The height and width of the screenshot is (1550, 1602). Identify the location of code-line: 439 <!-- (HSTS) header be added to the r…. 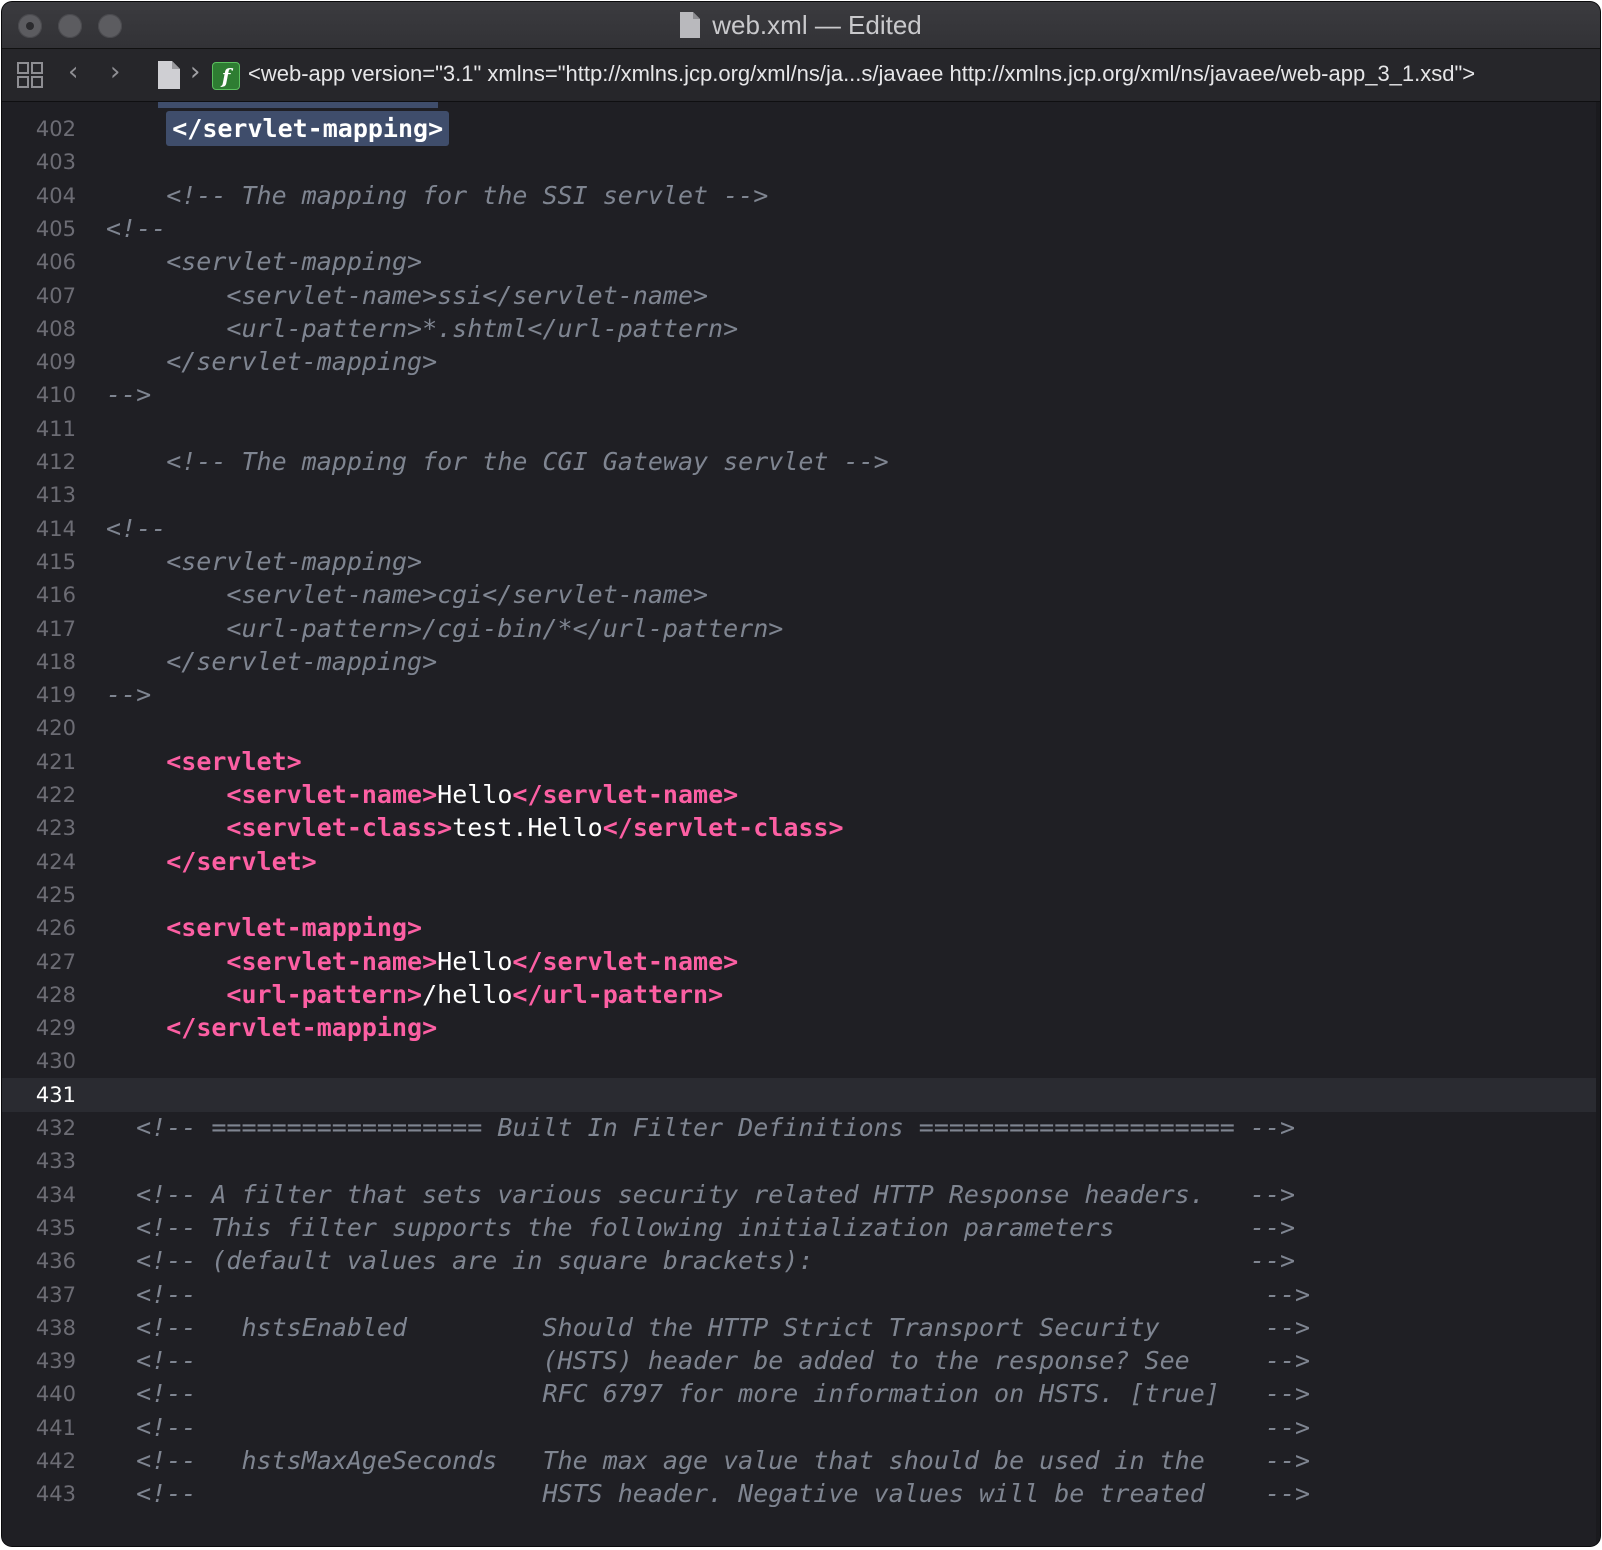
(801, 1361).